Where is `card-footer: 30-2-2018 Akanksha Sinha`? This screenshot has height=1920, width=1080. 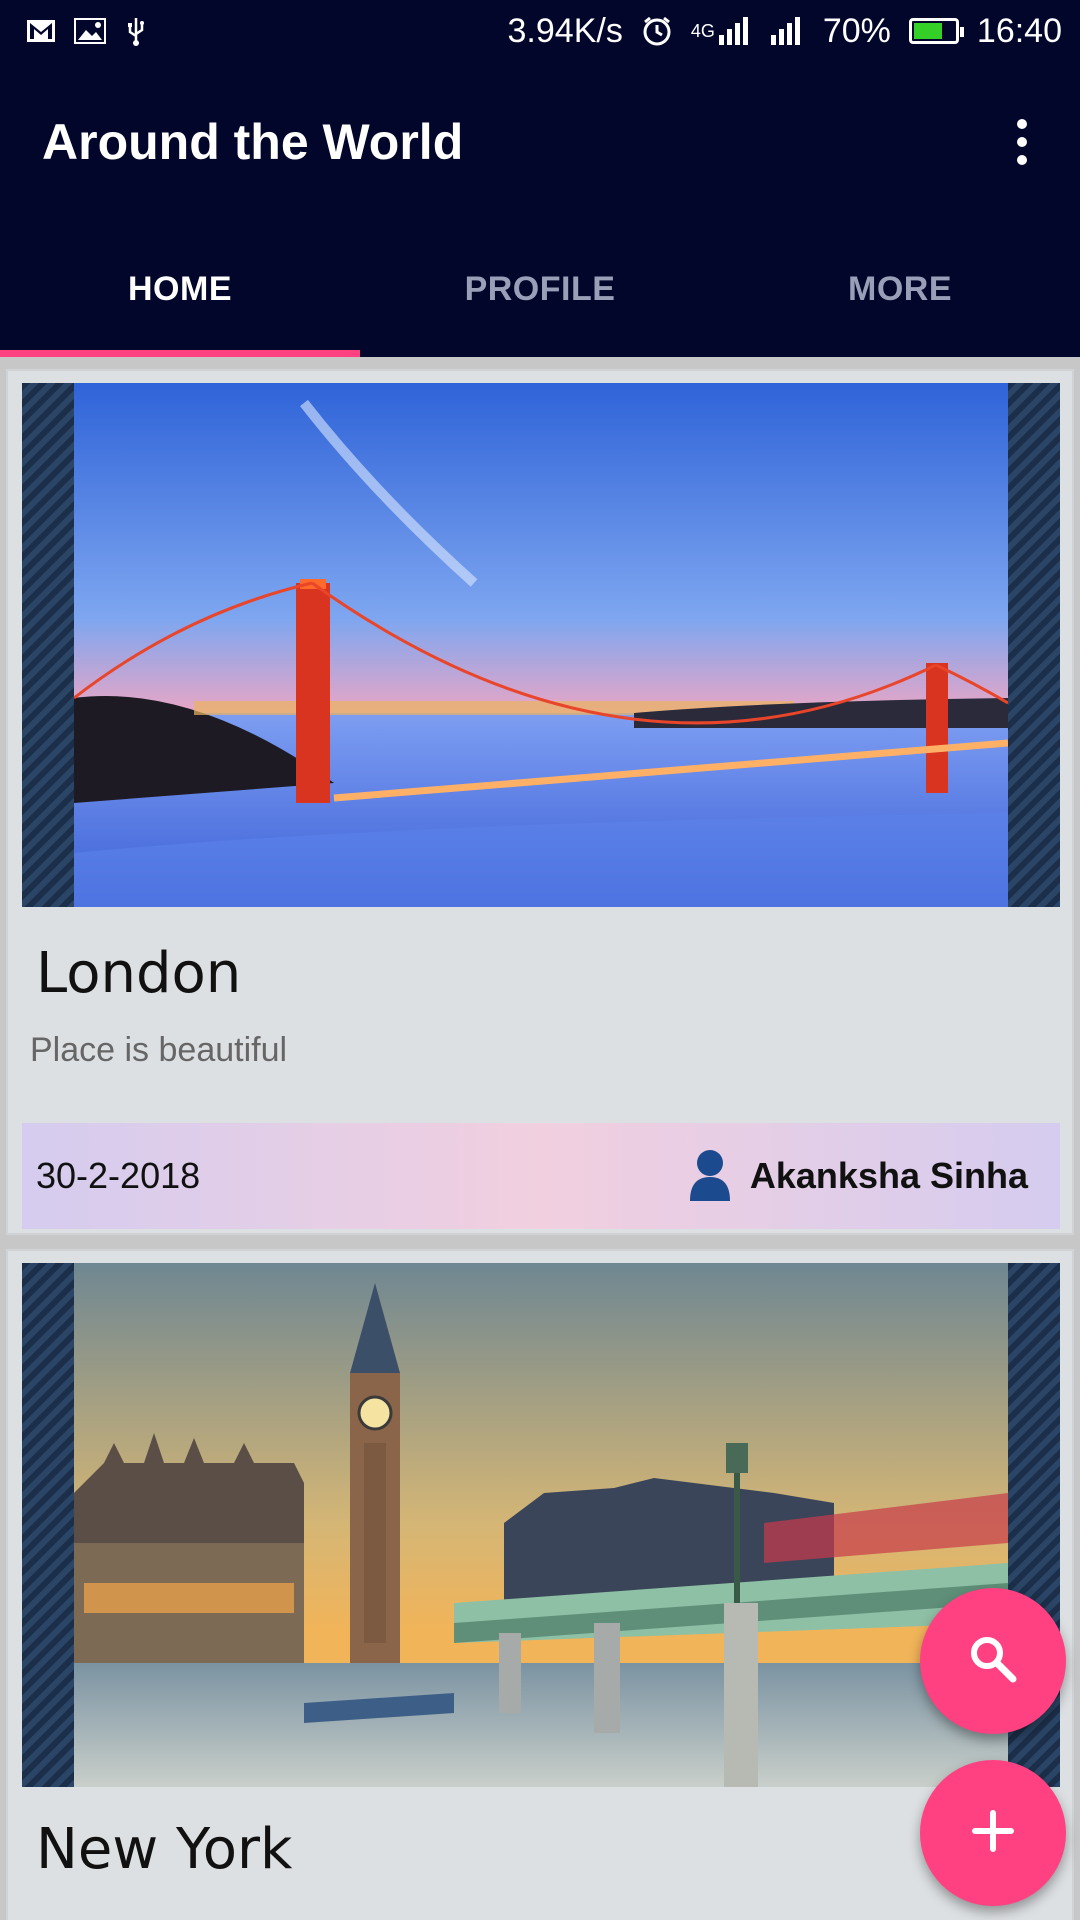 card-footer: 30-2-2018 Akanksha Sinha is located at coordinates (541, 1176).